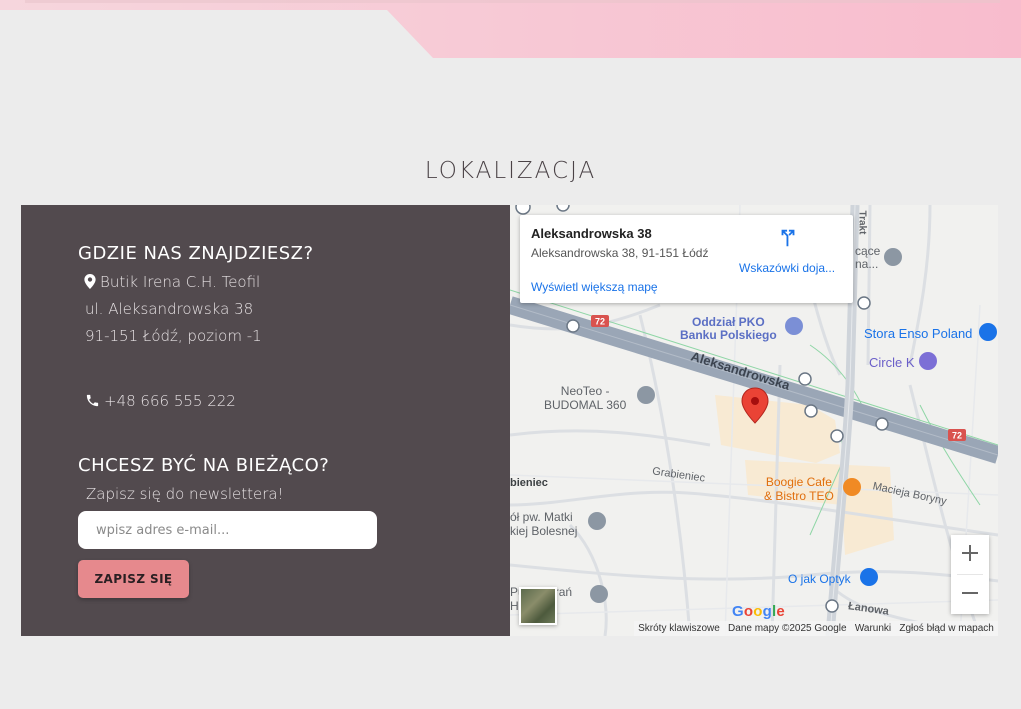  Describe the element at coordinates (946, 628) in the screenshot. I see `report-error-link: Zgłoś błąd w mapach` at that location.